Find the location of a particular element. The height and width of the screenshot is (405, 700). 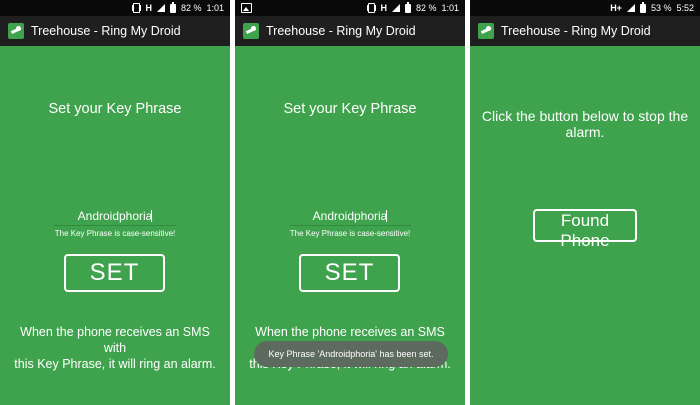

clock: 5:52 is located at coordinates (685, 8).